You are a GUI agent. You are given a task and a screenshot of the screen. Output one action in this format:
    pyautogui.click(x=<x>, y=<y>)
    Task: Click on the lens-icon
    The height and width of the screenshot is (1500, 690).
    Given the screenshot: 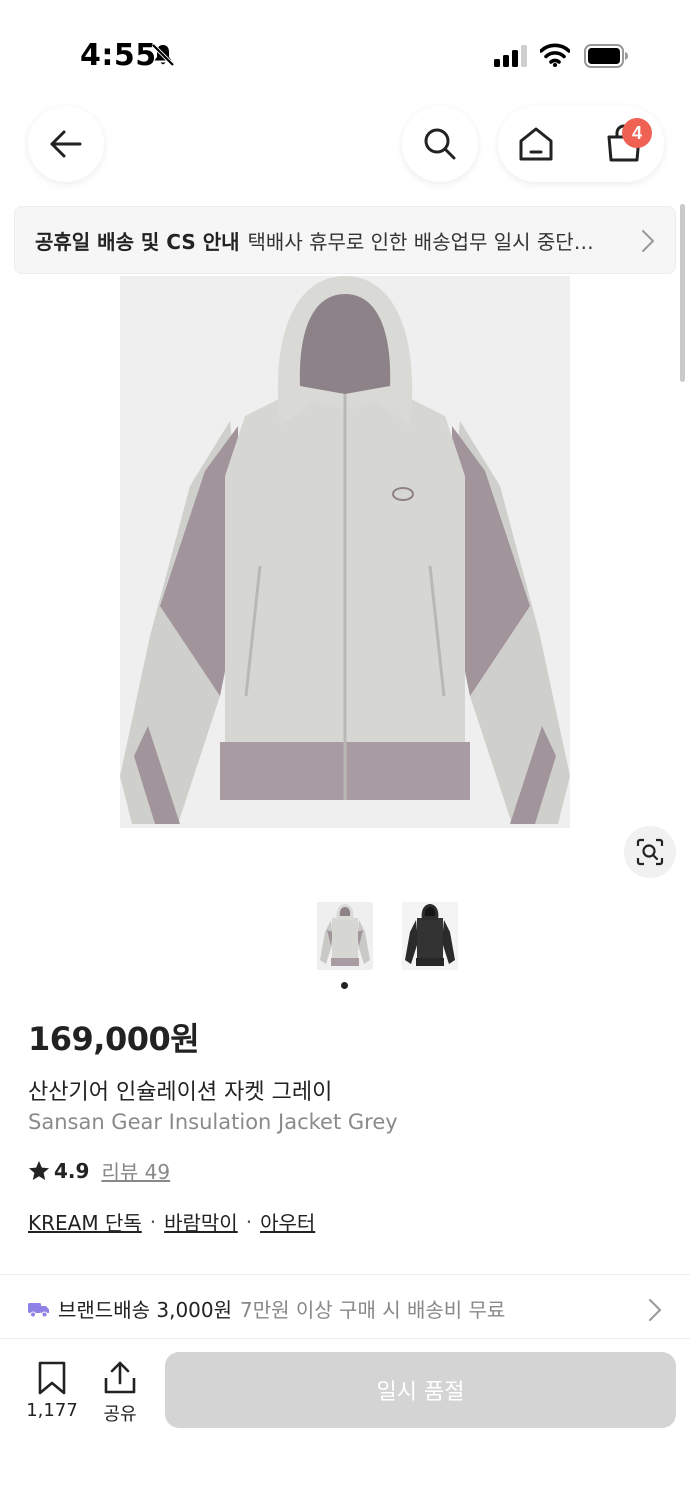 What is the action you would take?
    pyautogui.click(x=650, y=852)
    